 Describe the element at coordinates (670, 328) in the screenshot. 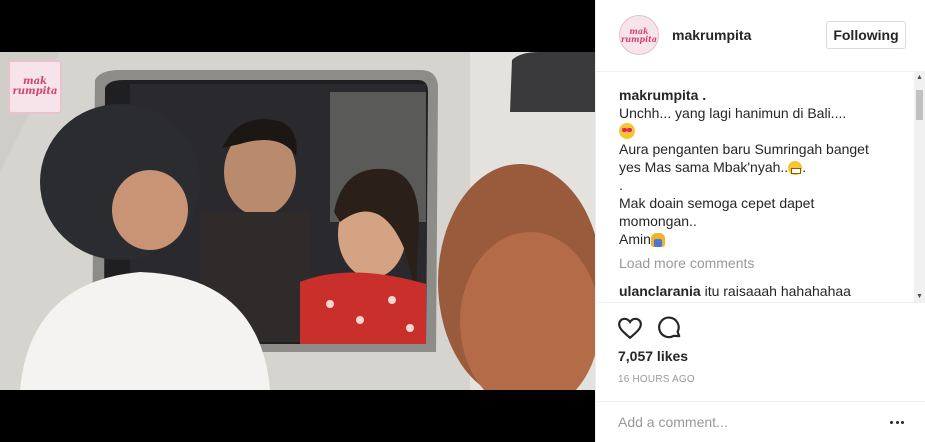

I see `comment-bubble-icon` at that location.